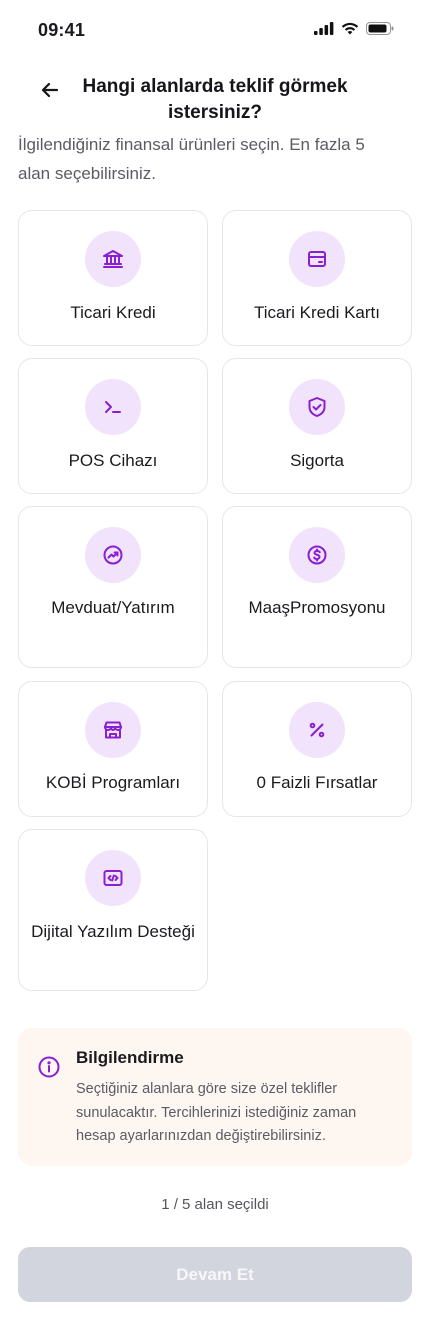 This screenshot has width=430, height=1341. I want to click on terminal-icon, so click(113, 407).